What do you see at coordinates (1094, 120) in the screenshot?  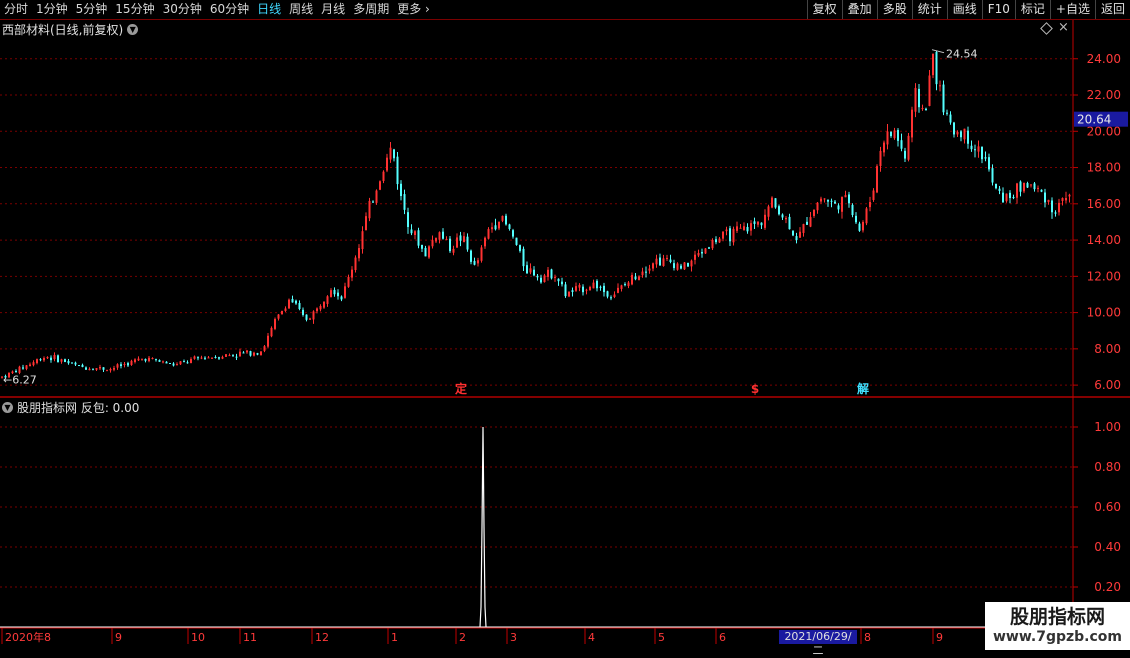 I see `current-price-label: 20.64` at bounding box center [1094, 120].